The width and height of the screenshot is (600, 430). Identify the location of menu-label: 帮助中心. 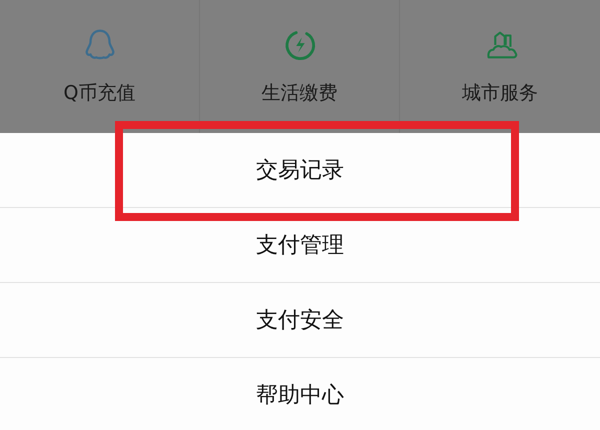
(300, 396).